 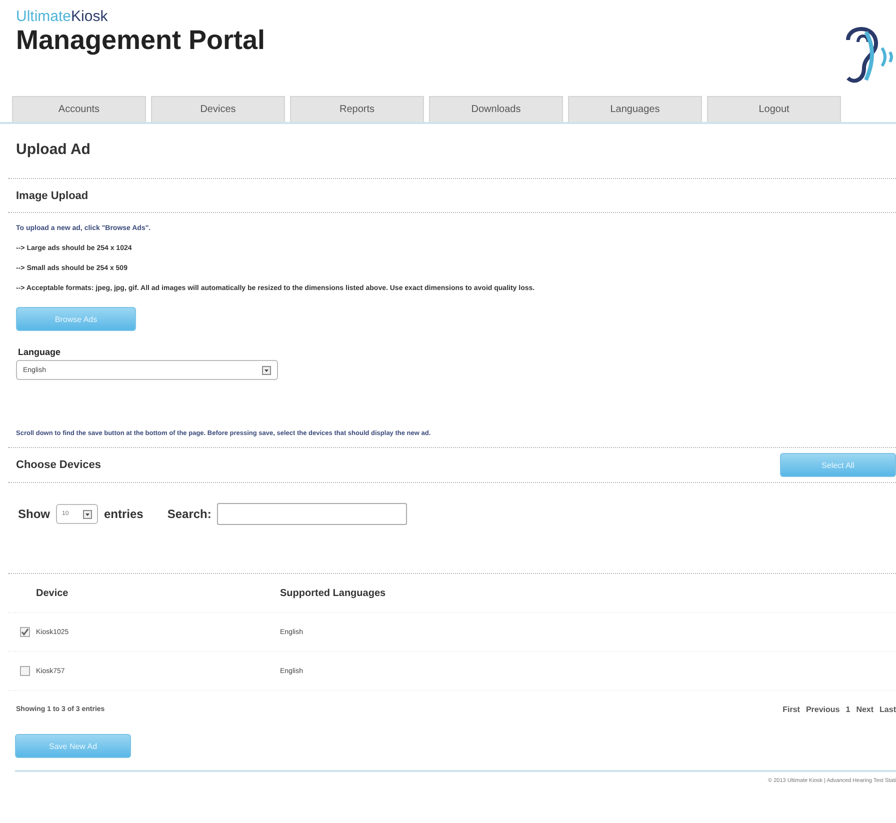 What do you see at coordinates (865, 709) in the screenshot?
I see `pagination-link: Next` at bounding box center [865, 709].